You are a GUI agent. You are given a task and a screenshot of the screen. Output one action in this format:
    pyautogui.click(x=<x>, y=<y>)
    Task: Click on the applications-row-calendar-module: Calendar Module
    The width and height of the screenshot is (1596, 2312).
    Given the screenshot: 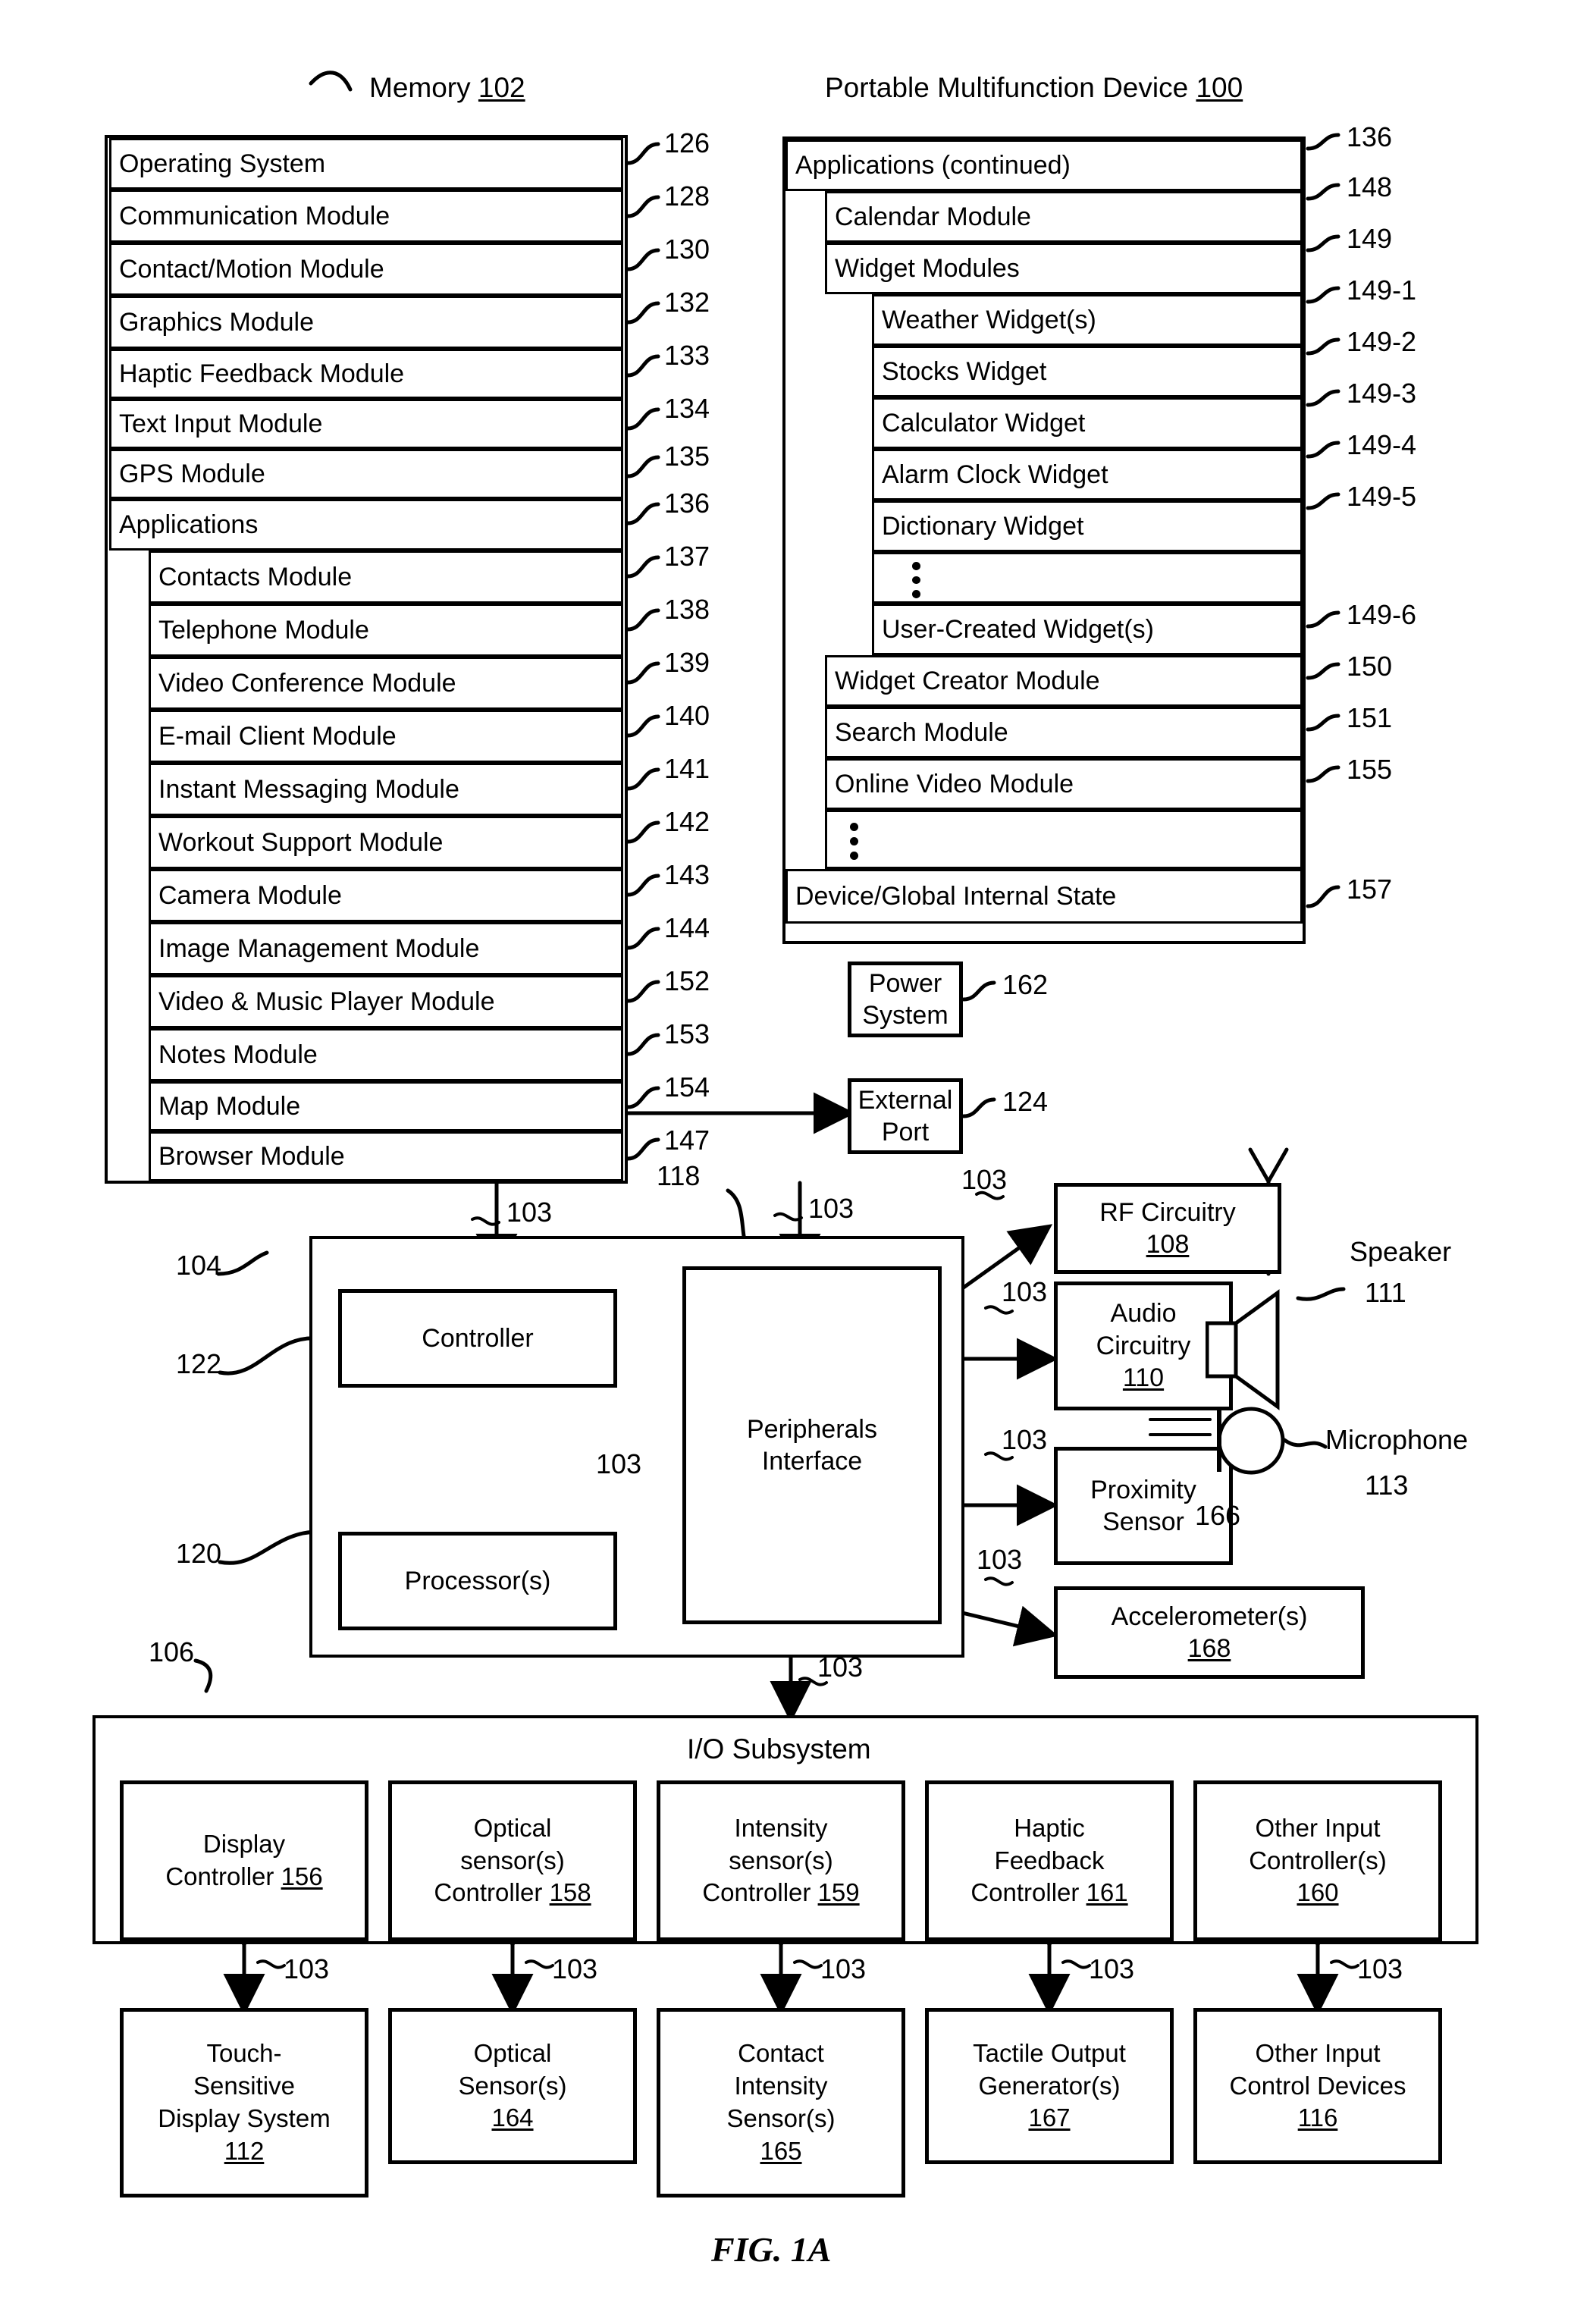 What is the action you would take?
    pyautogui.click(x=1064, y=217)
    